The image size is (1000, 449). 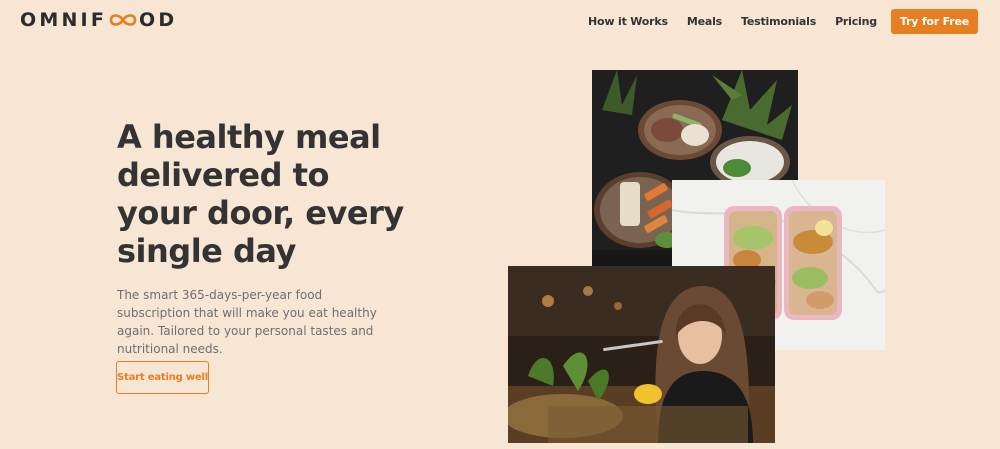 I want to click on nav-link-how-it-works: How it Works, so click(x=628, y=21).